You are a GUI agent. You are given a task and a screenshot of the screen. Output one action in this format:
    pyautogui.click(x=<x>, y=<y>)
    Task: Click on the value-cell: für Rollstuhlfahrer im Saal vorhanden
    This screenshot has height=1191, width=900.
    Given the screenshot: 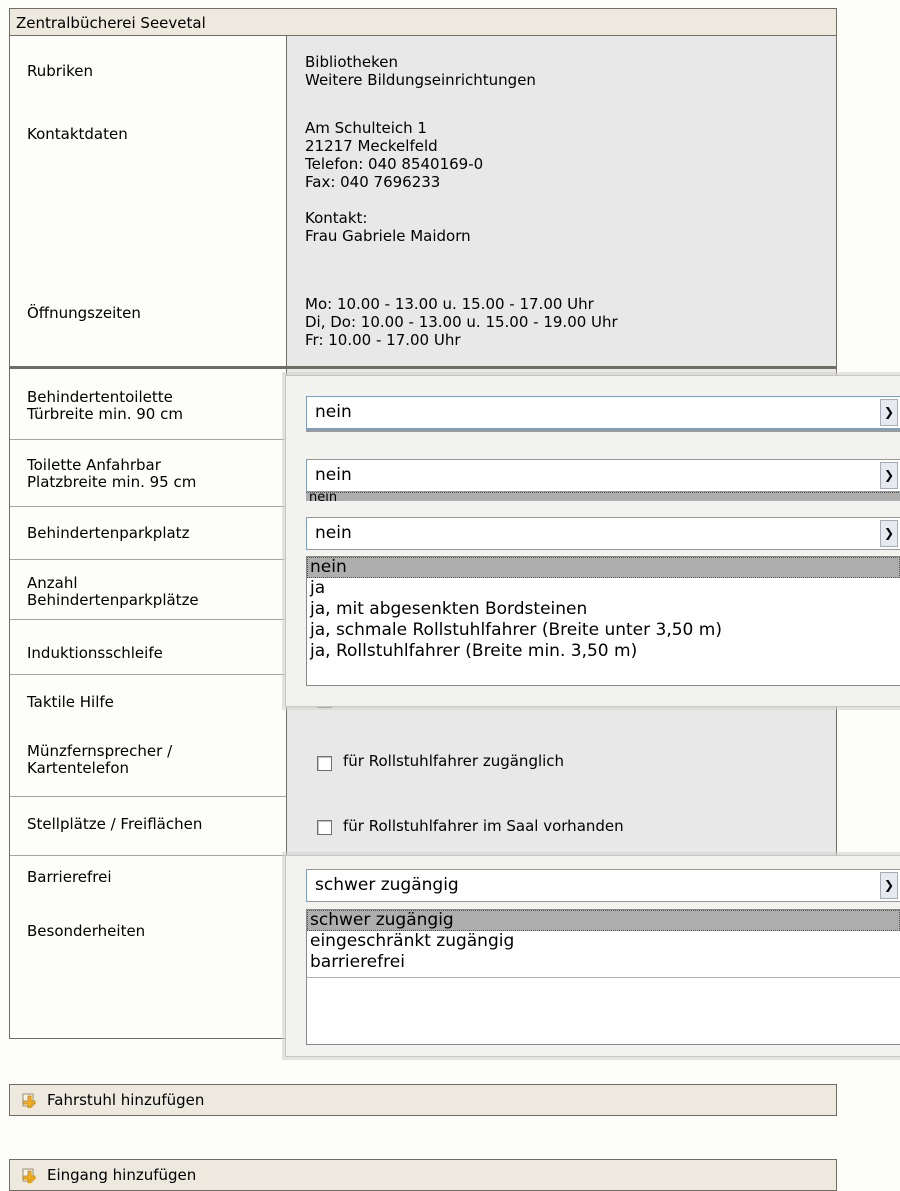 What is the action you would take?
    pyautogui.click(x=561, y=825)
    